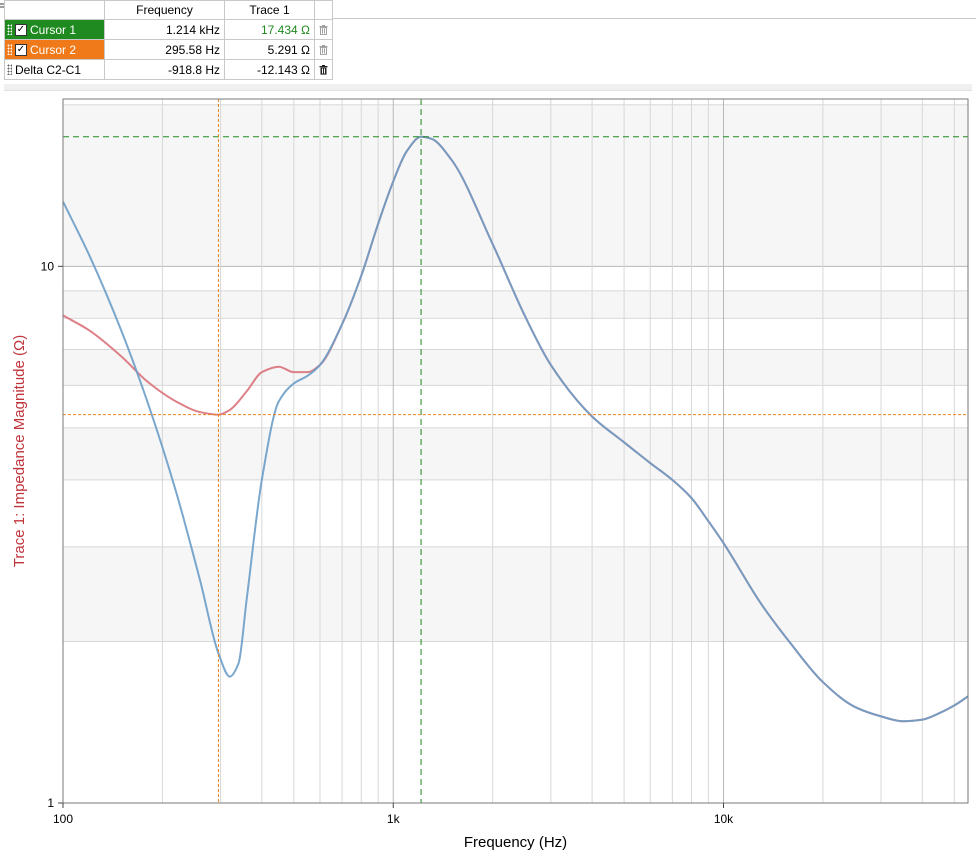  Describe the element at coordinates (52, 534) in the screenshot. I see `y-axis-ticks: 1 10` at that location.